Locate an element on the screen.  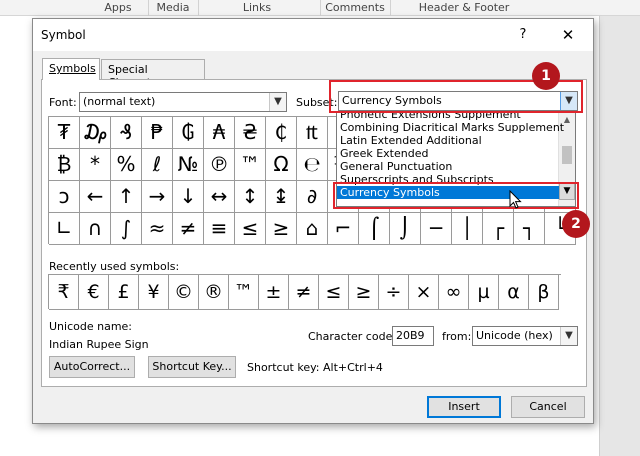
symbol-cell: ─ is located at coordinates (436, 229).